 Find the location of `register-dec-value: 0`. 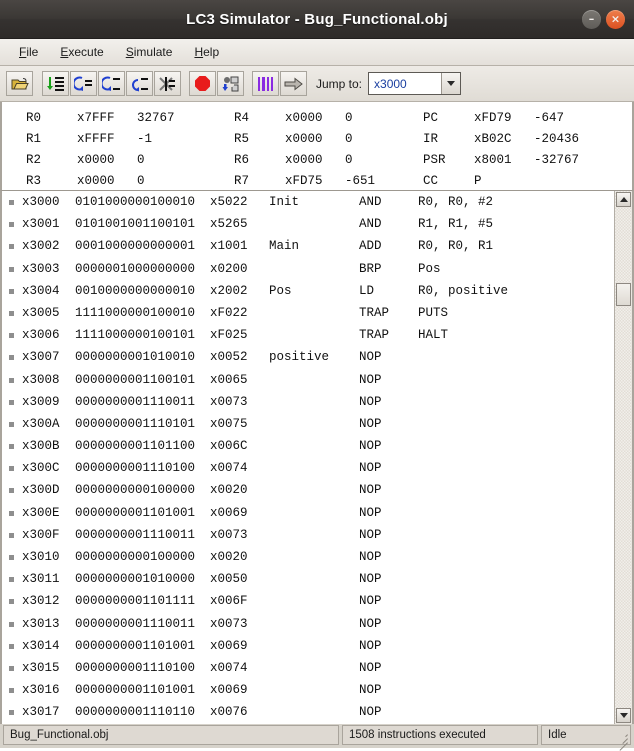

register-dec-value: 0 is located at coordinates (141, 181).